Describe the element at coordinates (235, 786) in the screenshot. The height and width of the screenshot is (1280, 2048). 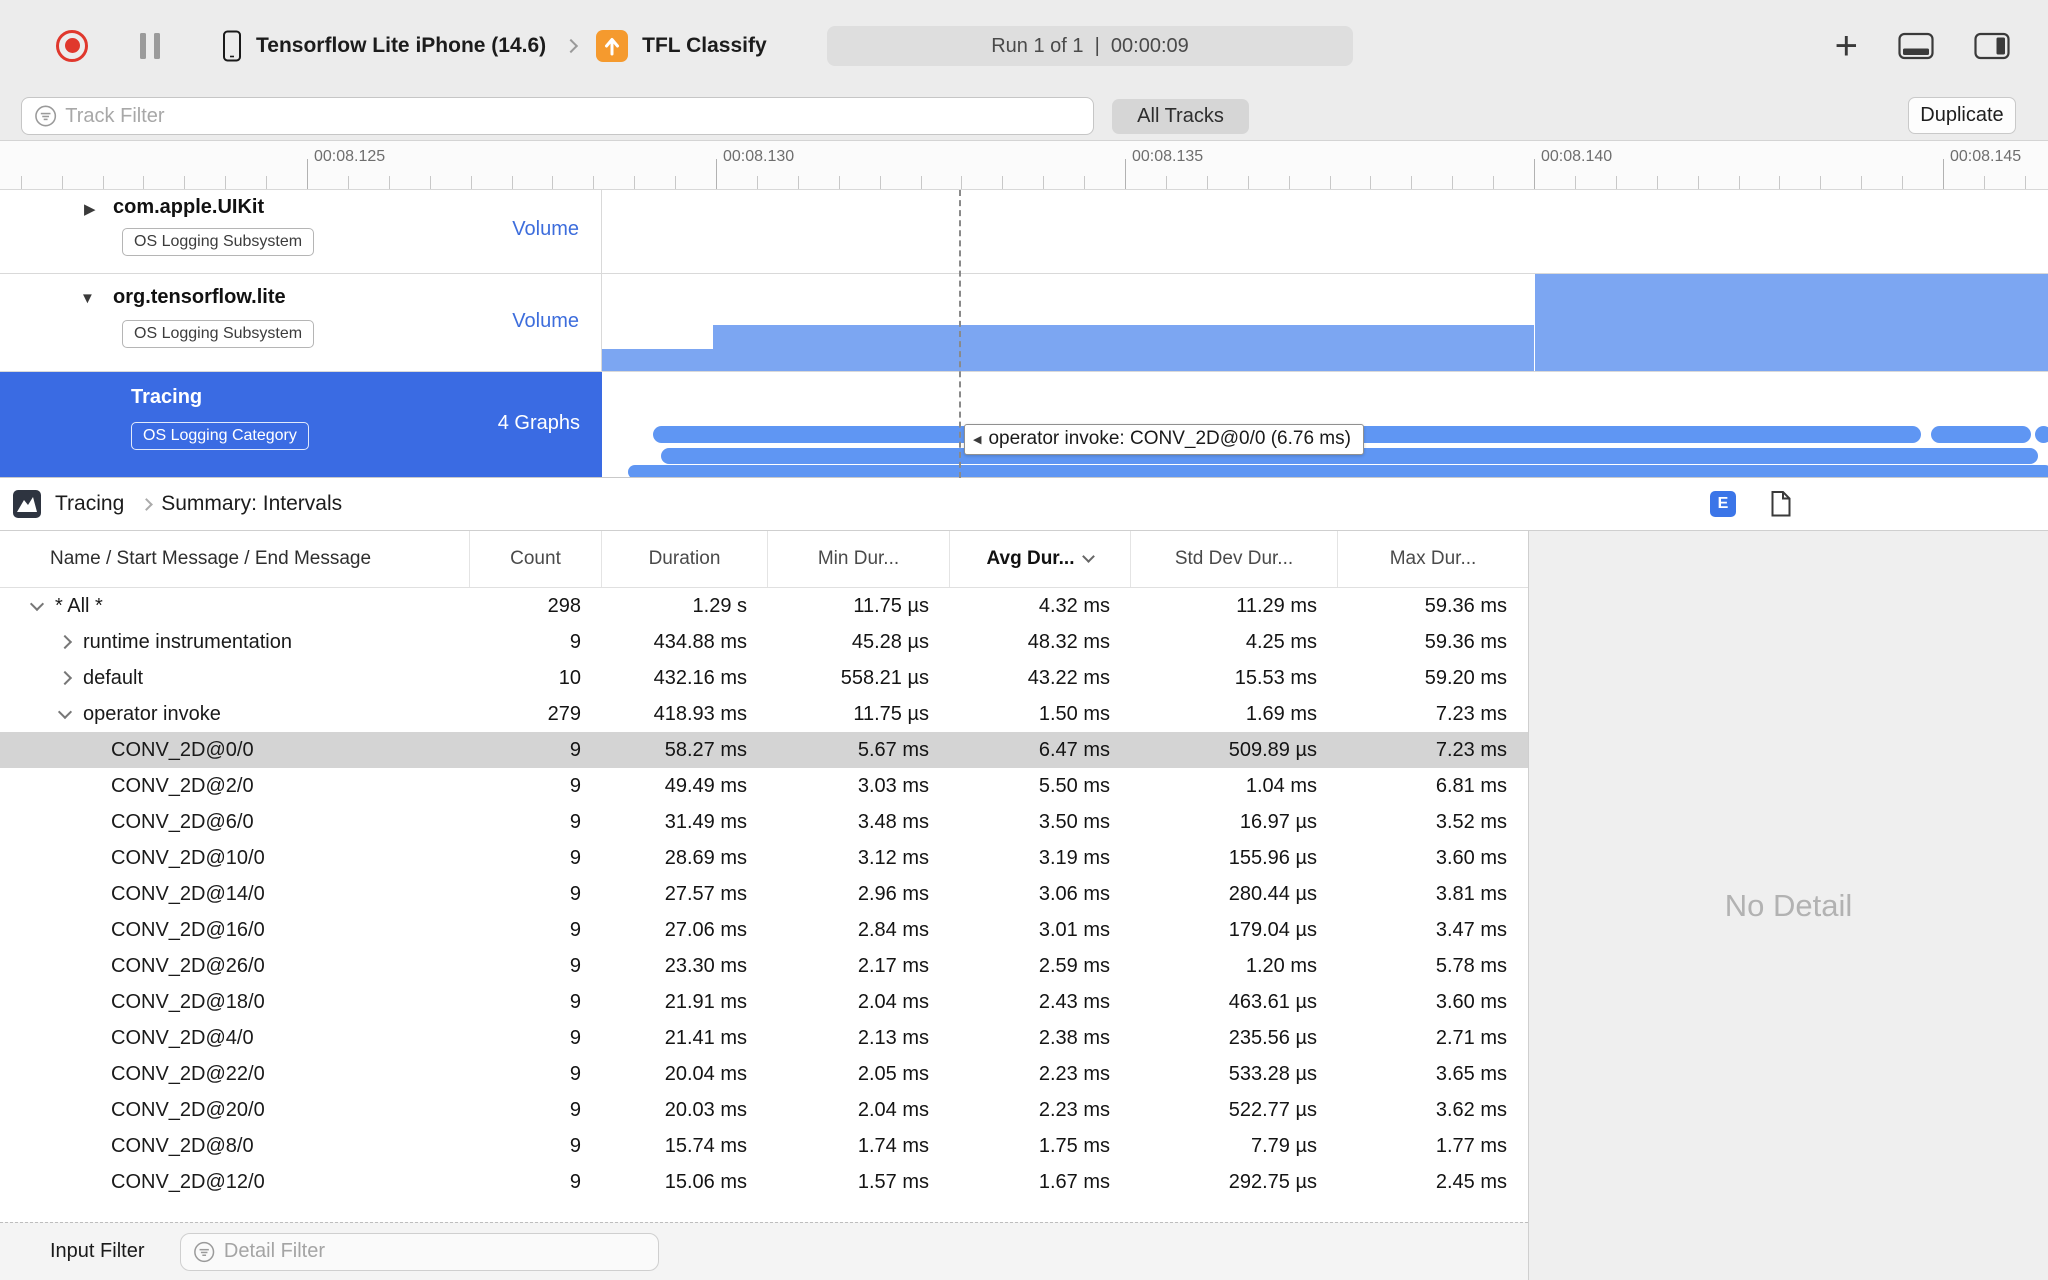
I see `row-name-cell: CONV_2D@2/0` at that location.